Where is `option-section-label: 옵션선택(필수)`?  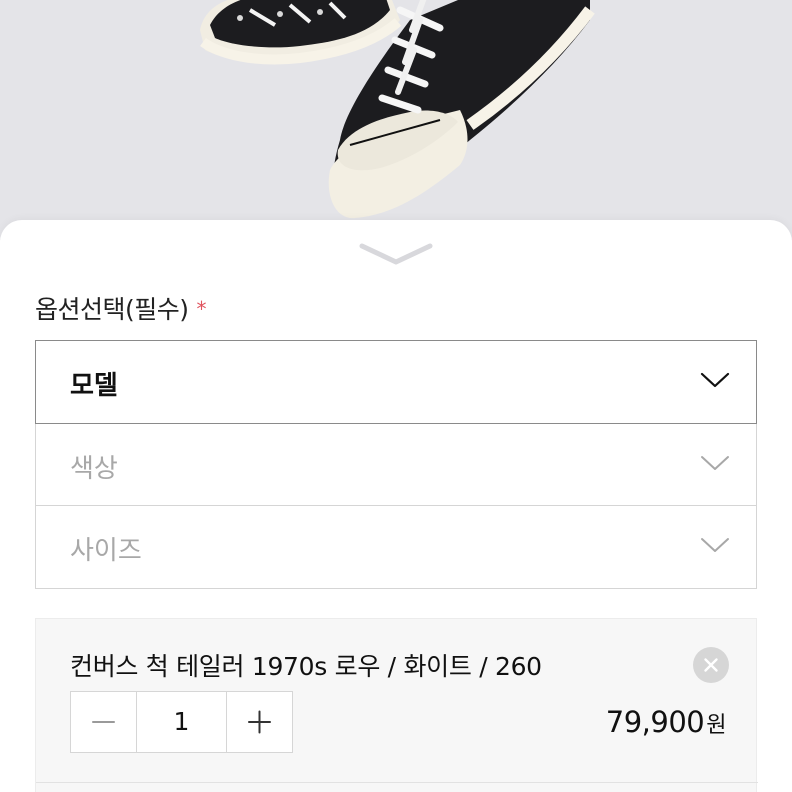 option-section-label: 옵션선택(필수) is located at coordinates (112, 309).